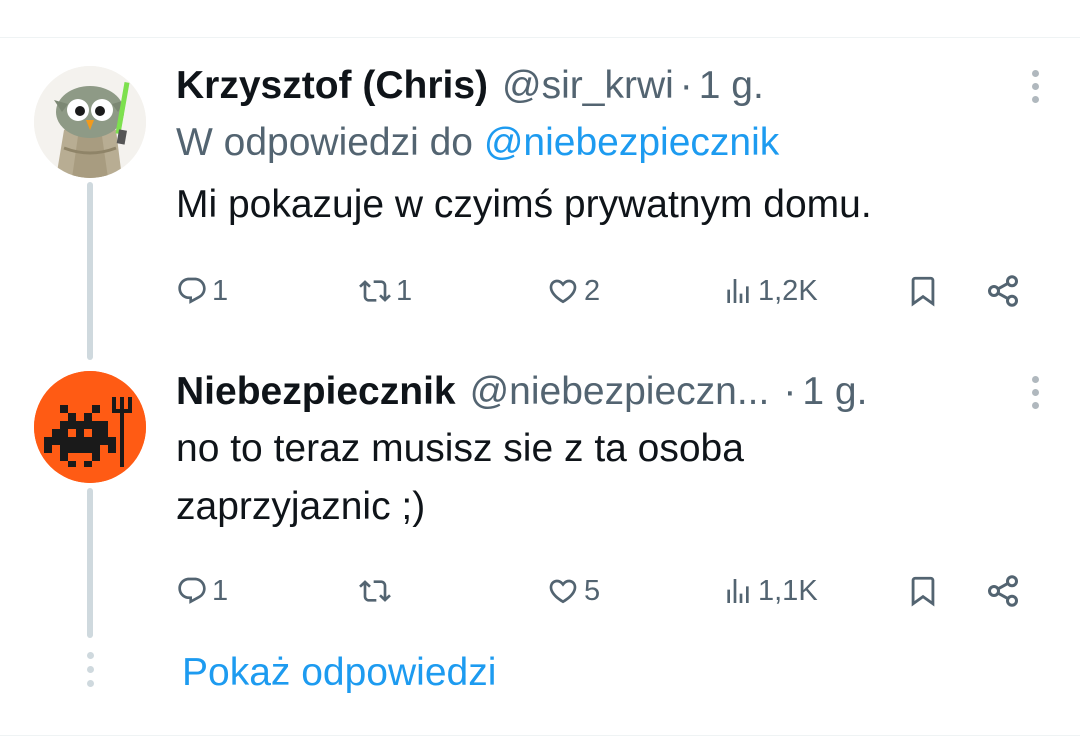 This screenshot has height=740, width=1080. I want to click on pixel-devil-avatar-icon, so click(90, 427).